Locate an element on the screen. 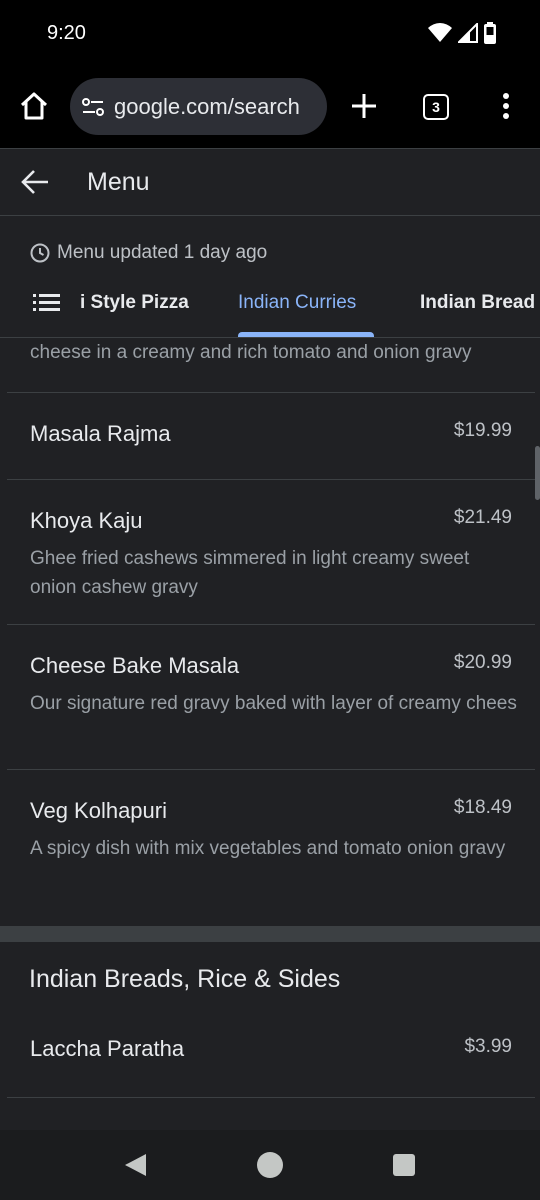 The height and width of the screenshot is (1200, 540). browser-toolbar: google.com/search 3 is located at coordinates (270, 107).